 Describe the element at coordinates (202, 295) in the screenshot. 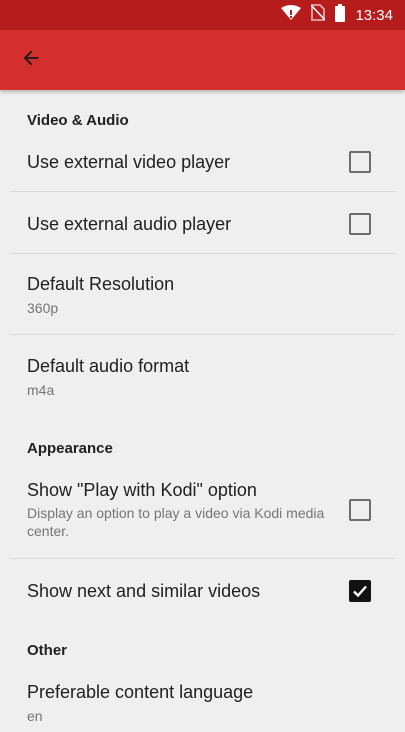

I see `pref-default-resolution: Default Resolution 360p` at that location.